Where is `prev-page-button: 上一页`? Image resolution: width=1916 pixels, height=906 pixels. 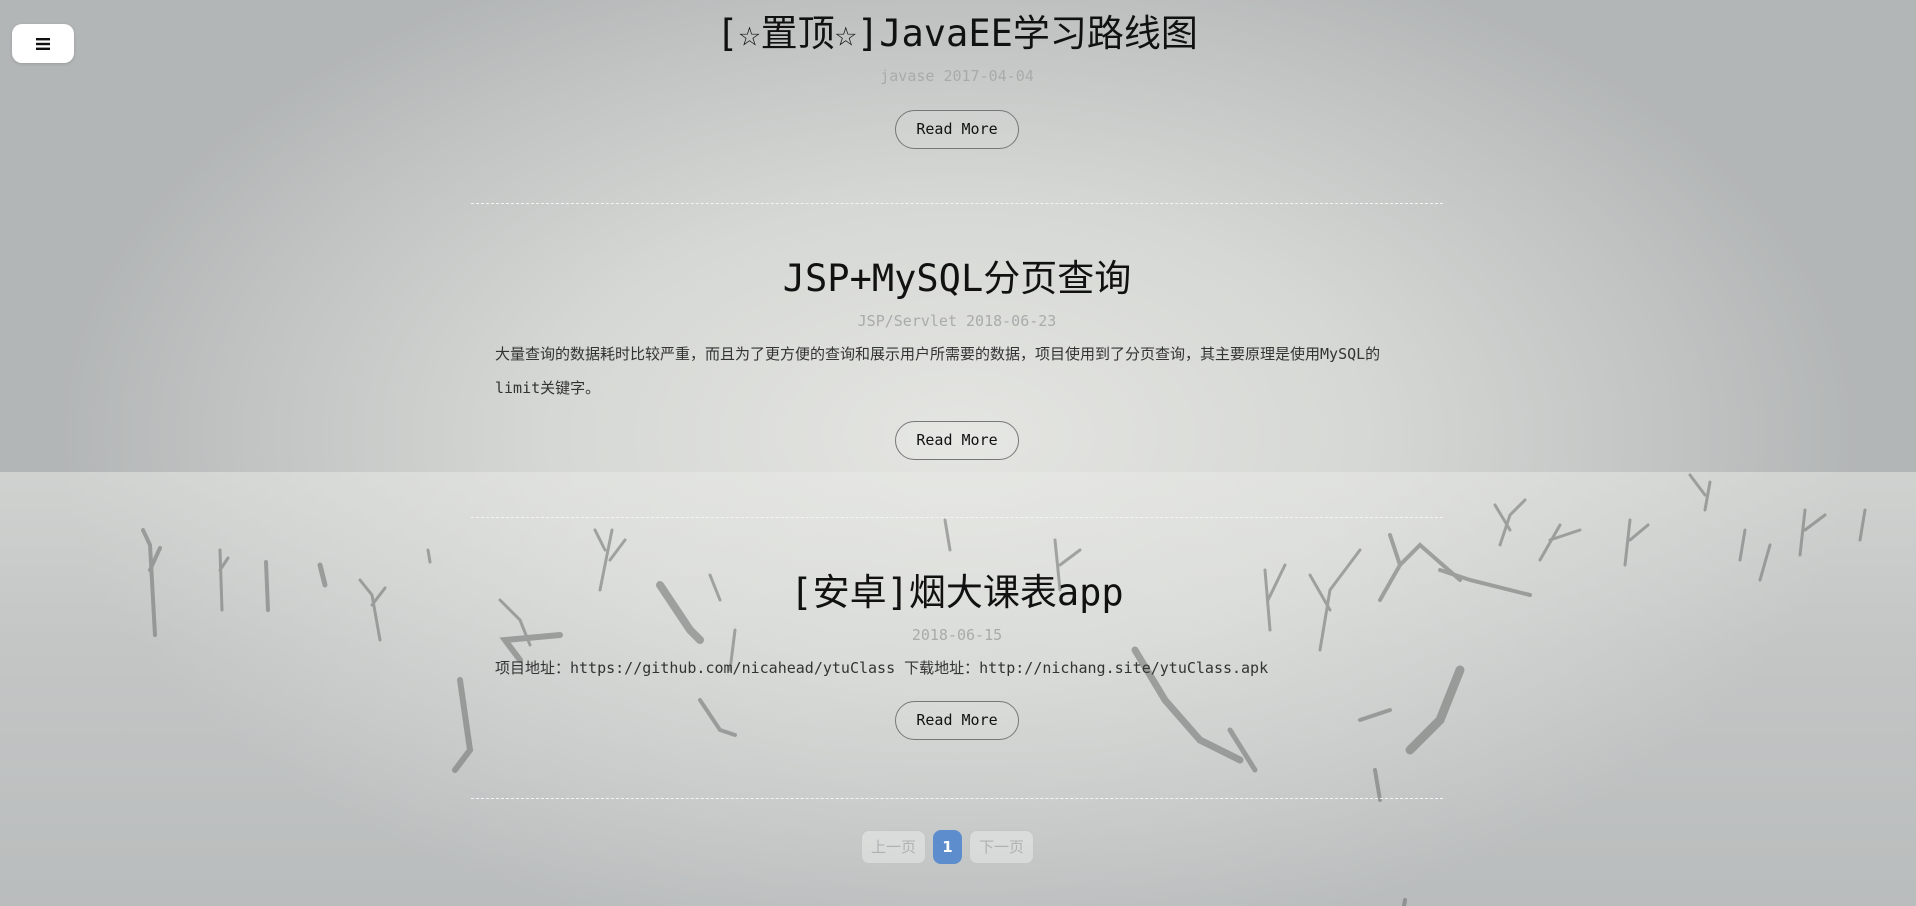
prev-page-button: 上一页 is located at coordinates (894, 847).